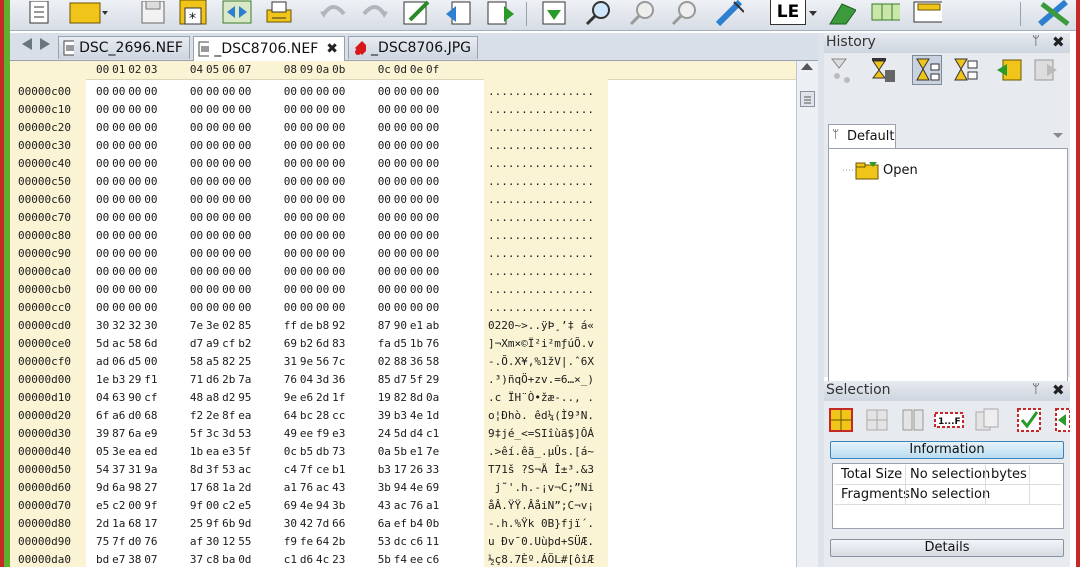  I want to click on hex-byte: e5, so click(102, 505).